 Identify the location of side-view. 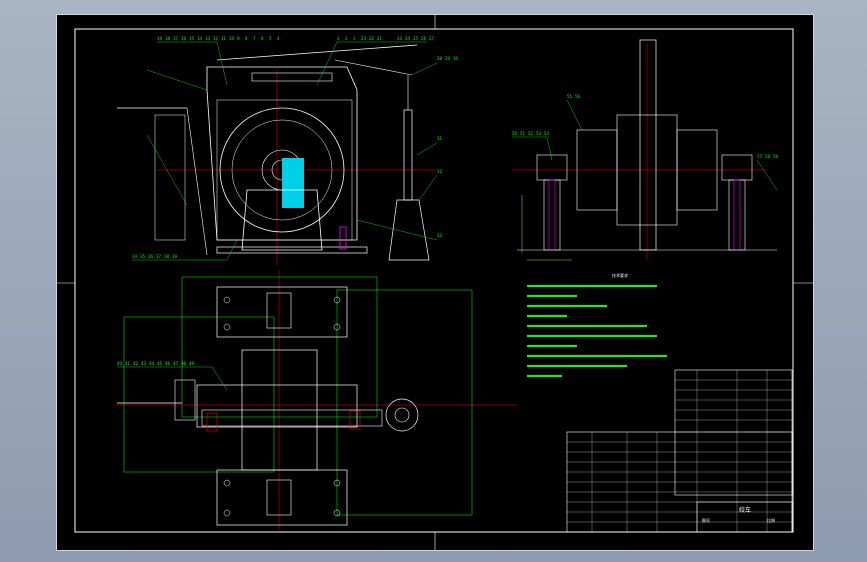
(645, 150).